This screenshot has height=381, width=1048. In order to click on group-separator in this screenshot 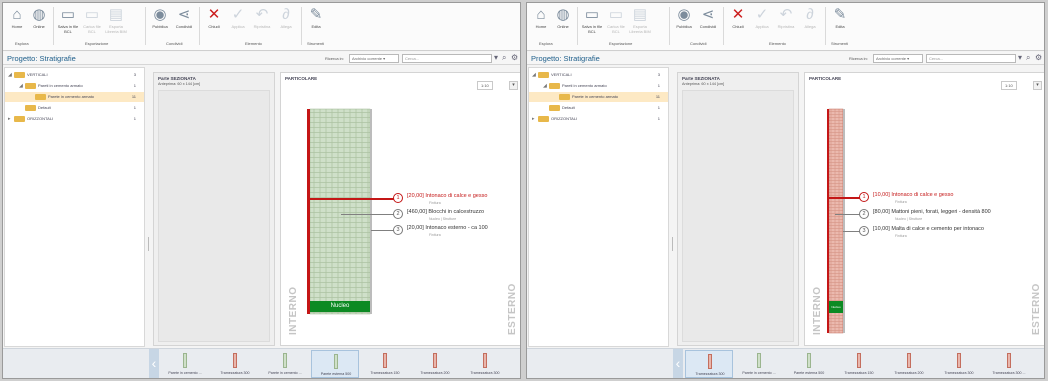, I will do `click(301, 26)`.